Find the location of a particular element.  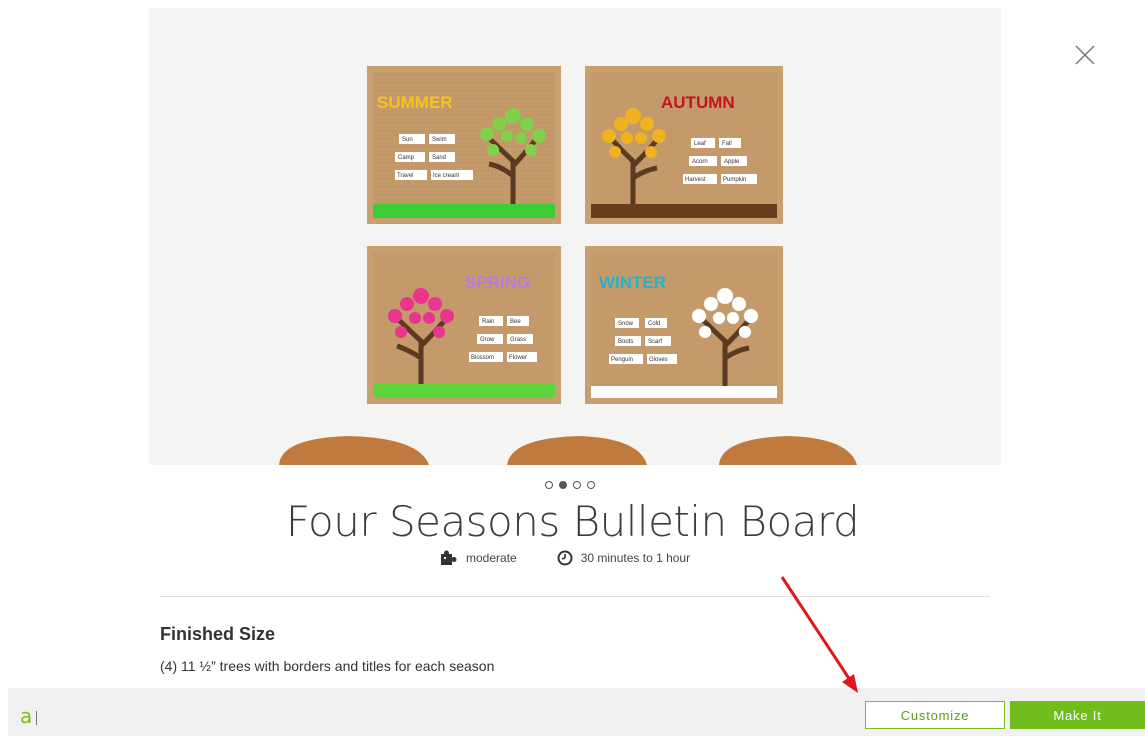

board-title: SUMMER is located at coordinates (415, 102).